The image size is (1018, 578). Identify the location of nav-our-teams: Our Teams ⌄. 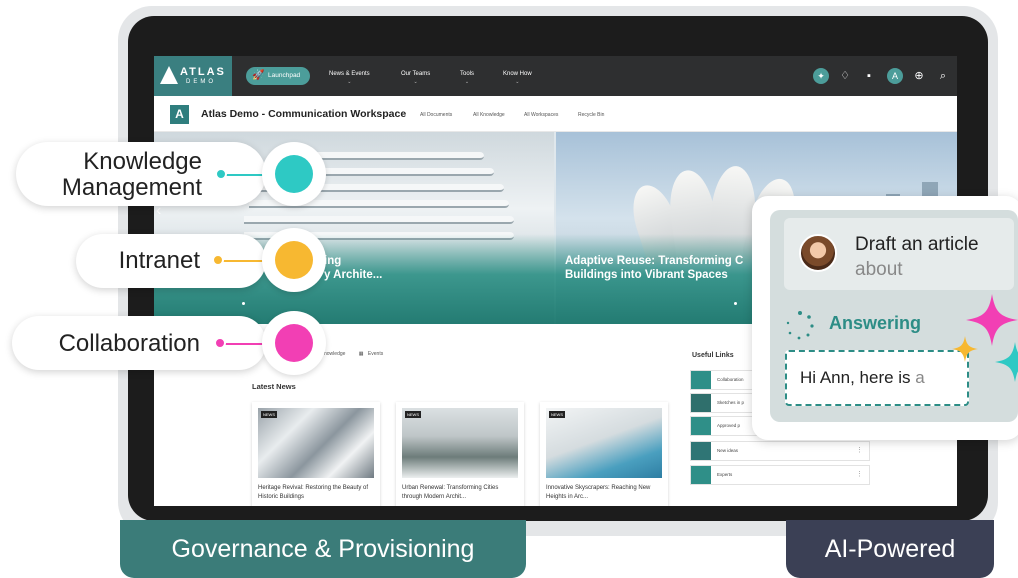
(416, 78).